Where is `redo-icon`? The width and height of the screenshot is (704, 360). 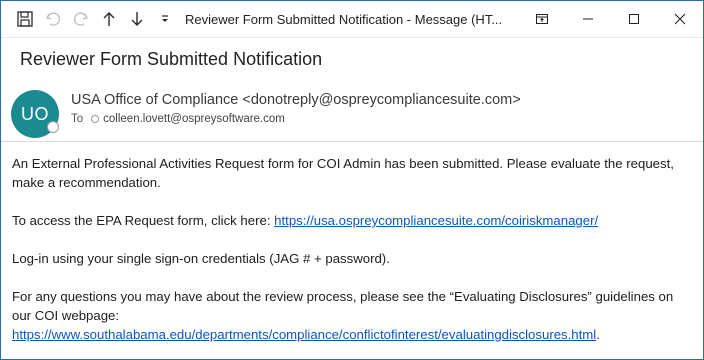 redo-icon is located at coordinates (81, 19).